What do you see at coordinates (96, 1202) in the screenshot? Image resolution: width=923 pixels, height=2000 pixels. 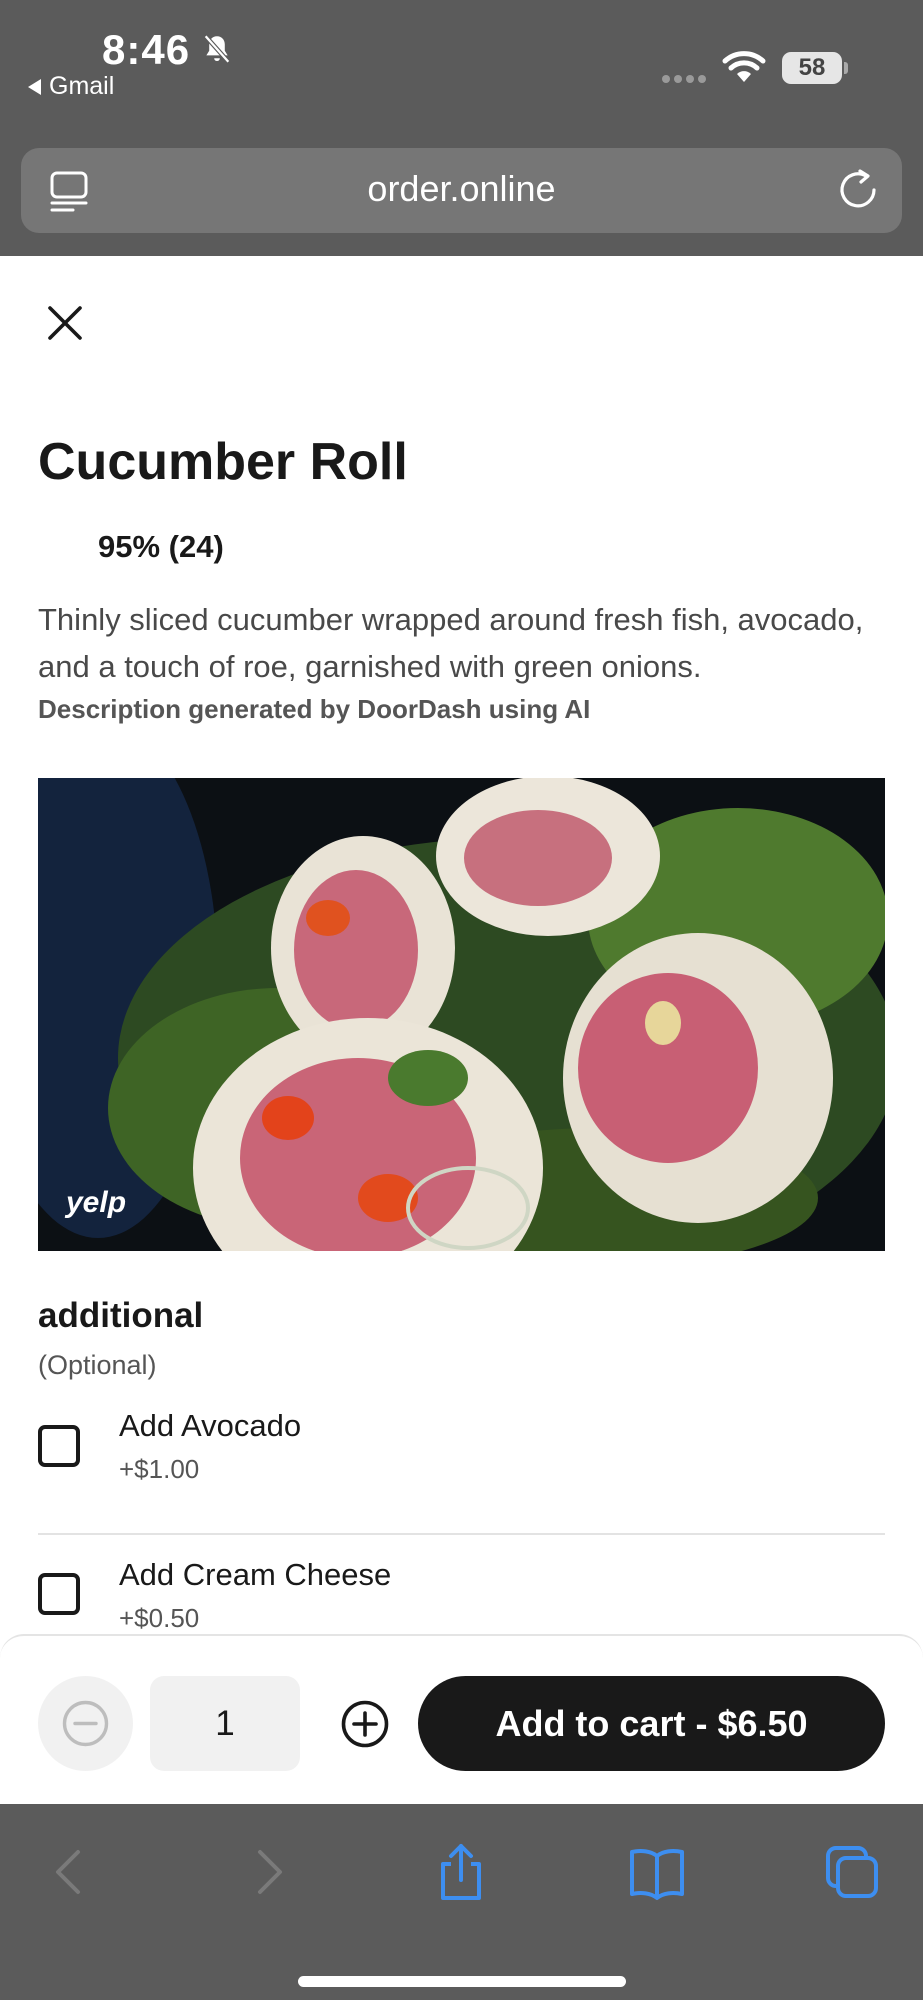 I see `photo-credit-logo: yelp` at bounding box center [96, 1202].